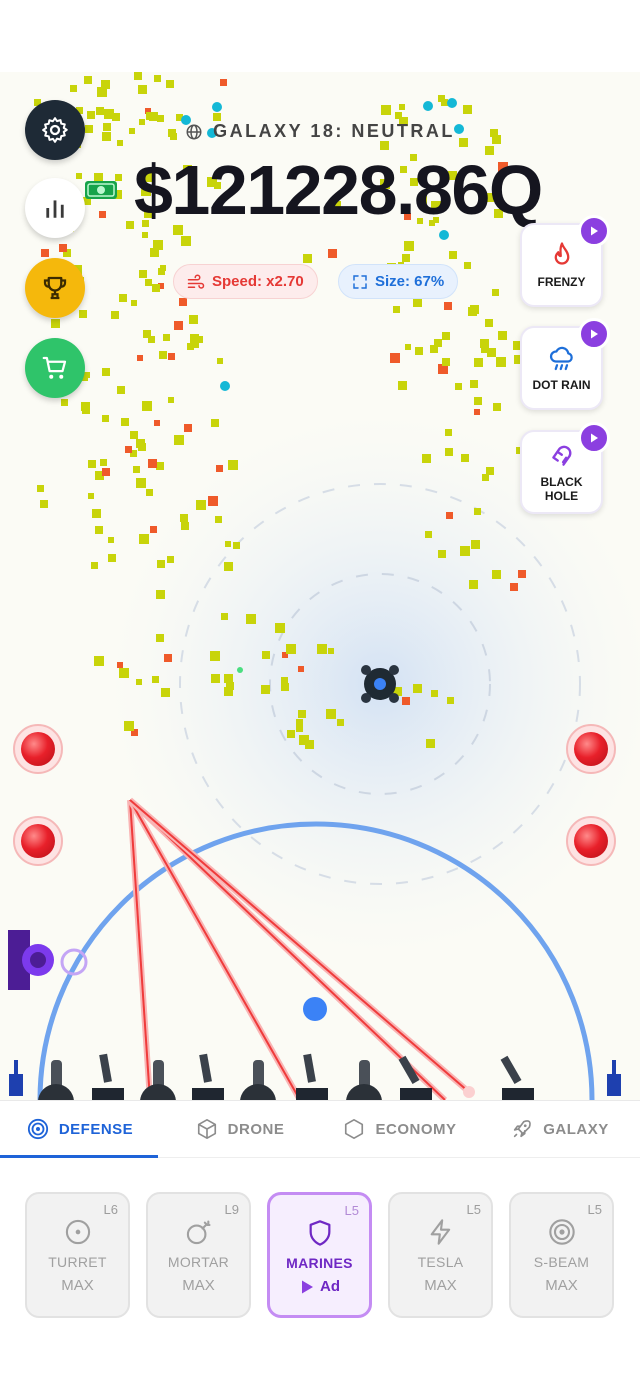  Describe the element at coordinates (523, 1129) in the screenshot. I see `rocket-icon` at that location.